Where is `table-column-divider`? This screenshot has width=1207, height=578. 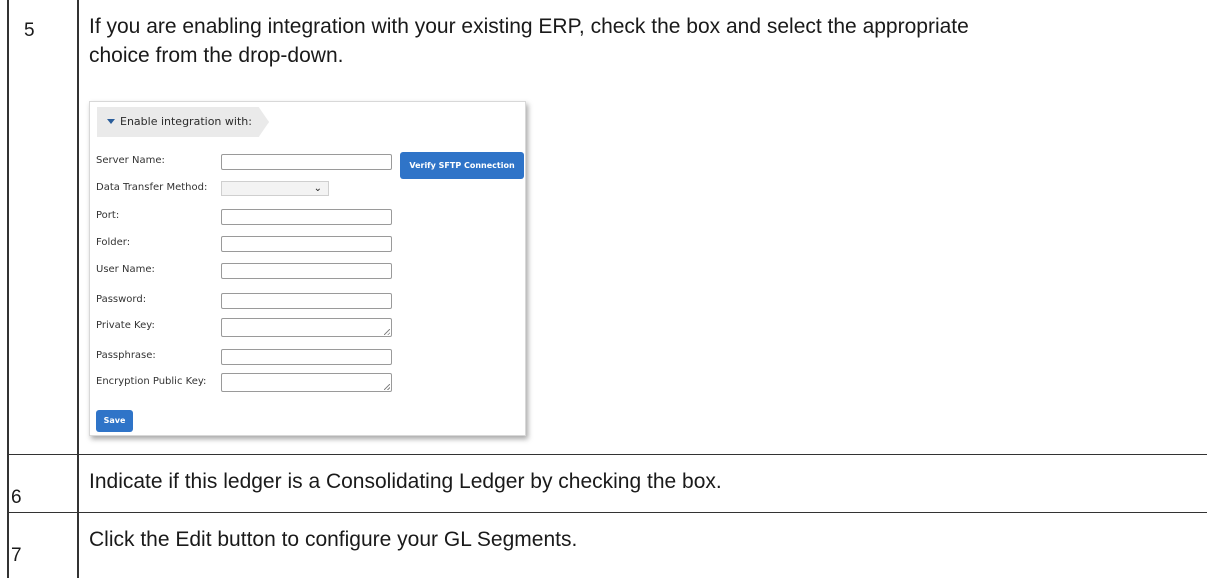
table-column-divider is located at coordinates (78, 289).